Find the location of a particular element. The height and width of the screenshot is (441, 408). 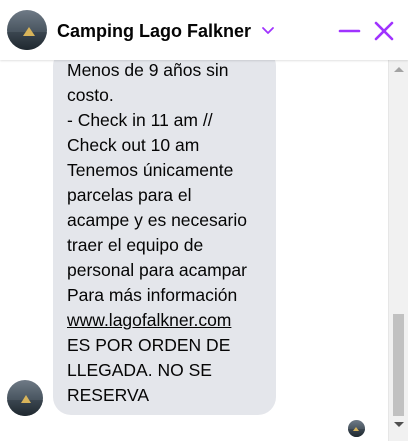

message-line: Check out 10 am is located at coordinates (133, 145).